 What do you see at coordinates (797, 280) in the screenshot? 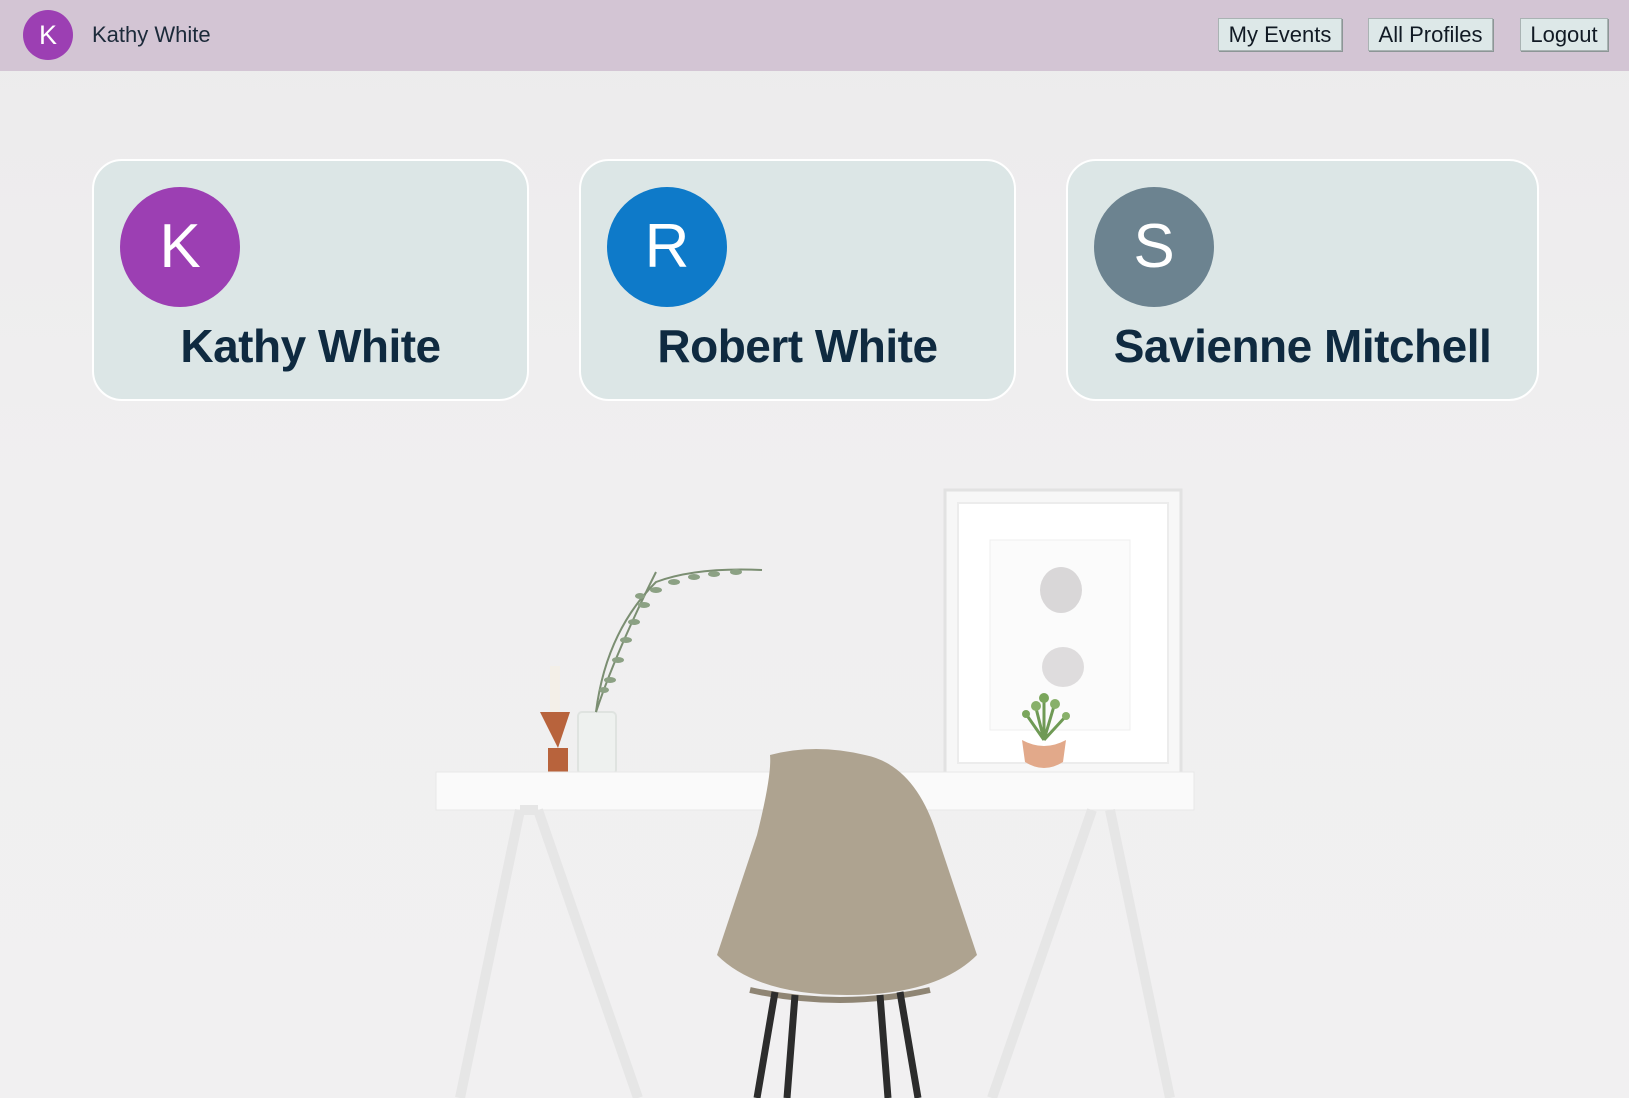
I see `profile-card: R Robert White` at bounding box center [797, 280].